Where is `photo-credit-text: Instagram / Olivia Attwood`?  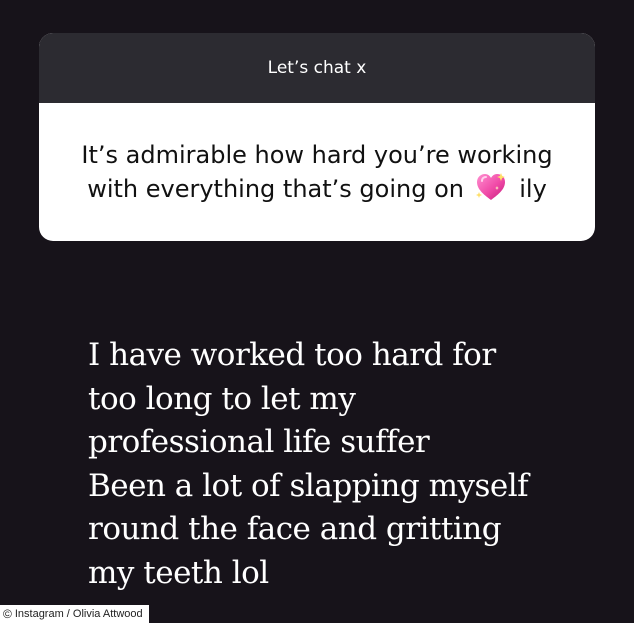 photo-credit-text: Instagram / Olivia Attwood is located at coordinates (78, 614).